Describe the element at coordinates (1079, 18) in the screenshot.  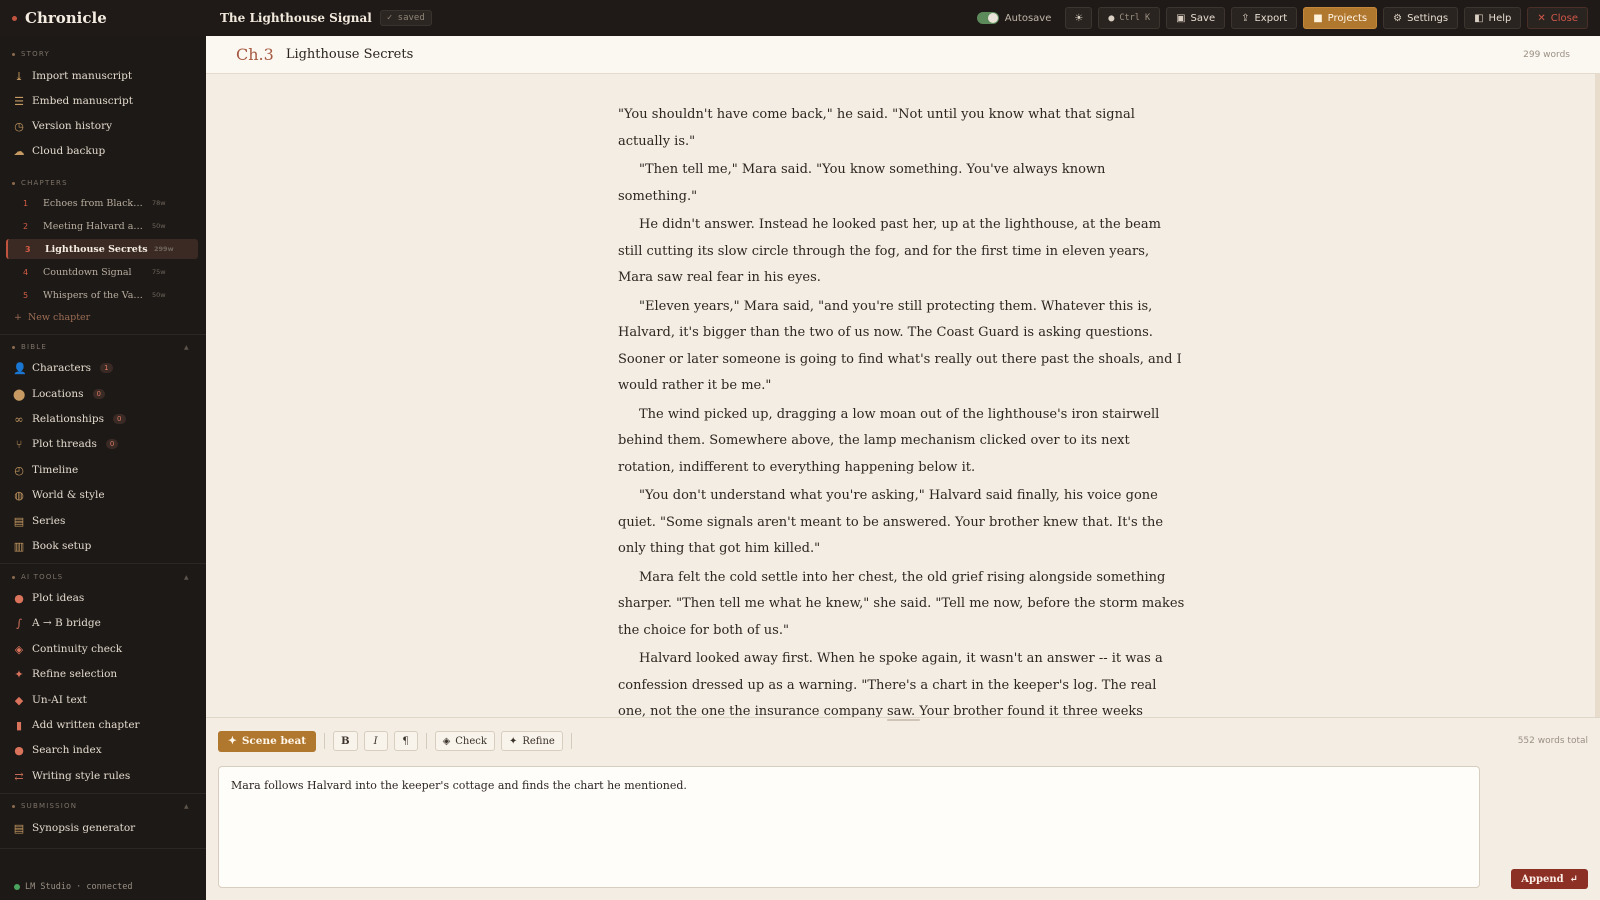
I see `theme-toggle-button: ☀` at that location.